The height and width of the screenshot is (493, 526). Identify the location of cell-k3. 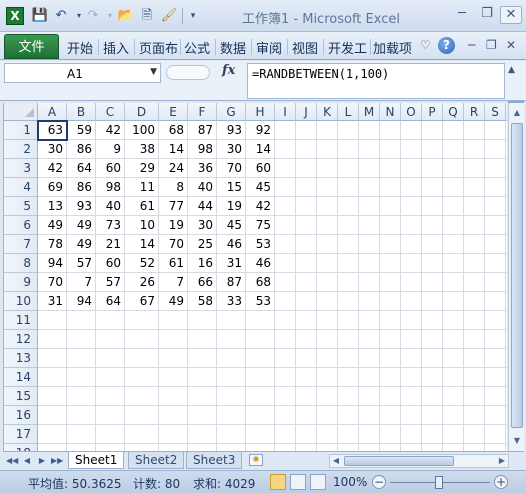
(327, 168).